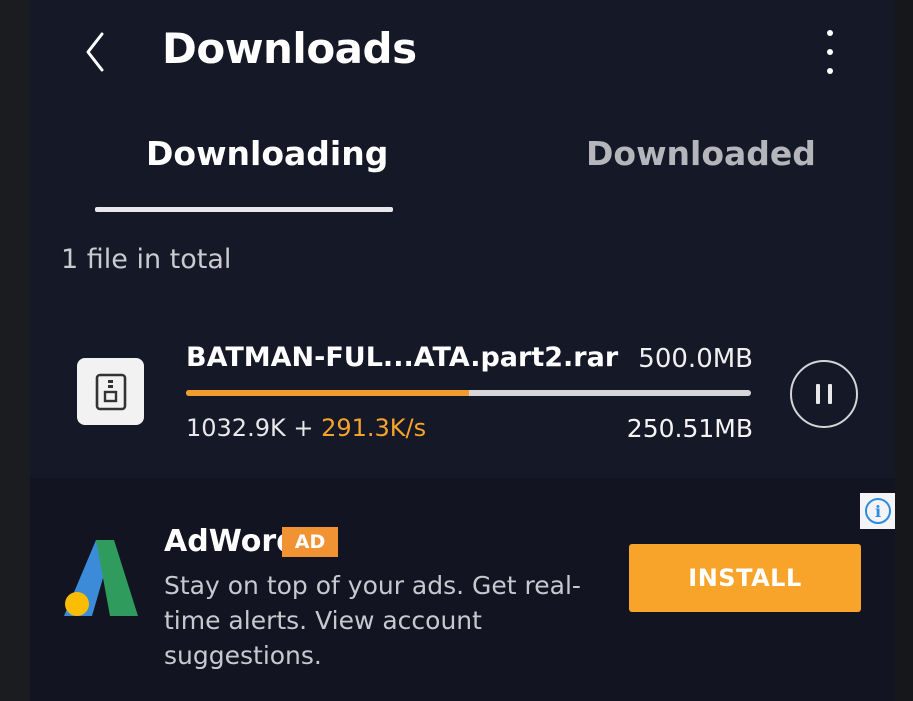  Describe the element at coordinates (374, 428) in the screenshot. I see `transfer-rate-text: 291.3K/s` at that location.